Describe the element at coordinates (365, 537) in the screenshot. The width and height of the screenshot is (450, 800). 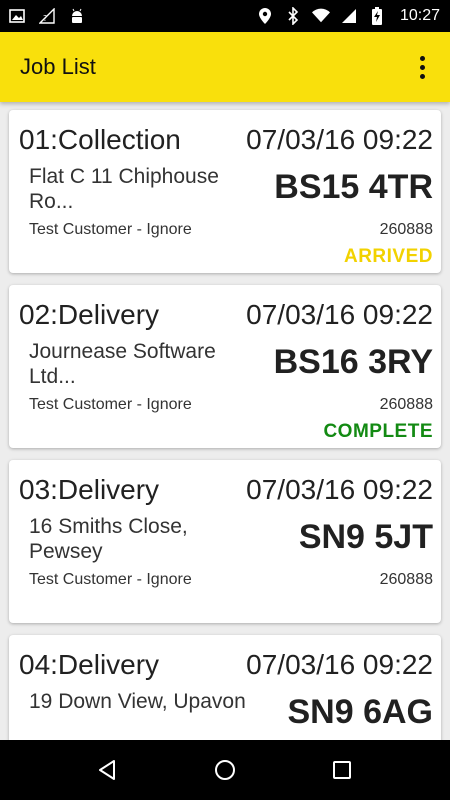
I see `job-postcode: SN9 5JT` at that location.